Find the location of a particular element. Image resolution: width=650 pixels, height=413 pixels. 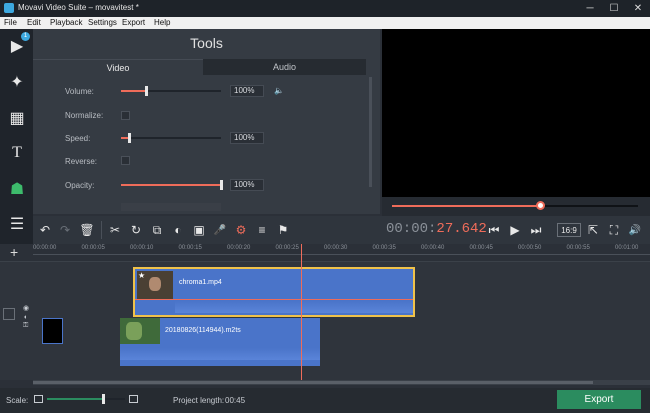

reverse-label: Reverse: is located at coordinates (81, 161).